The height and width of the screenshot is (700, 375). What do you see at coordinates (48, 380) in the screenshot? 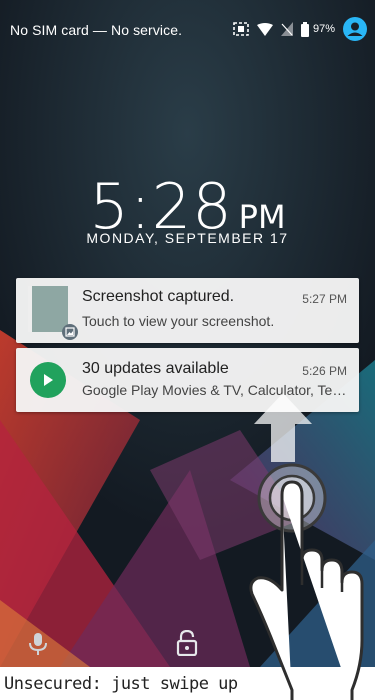
I see `google-play-icon` at bounding box center [48, 380].